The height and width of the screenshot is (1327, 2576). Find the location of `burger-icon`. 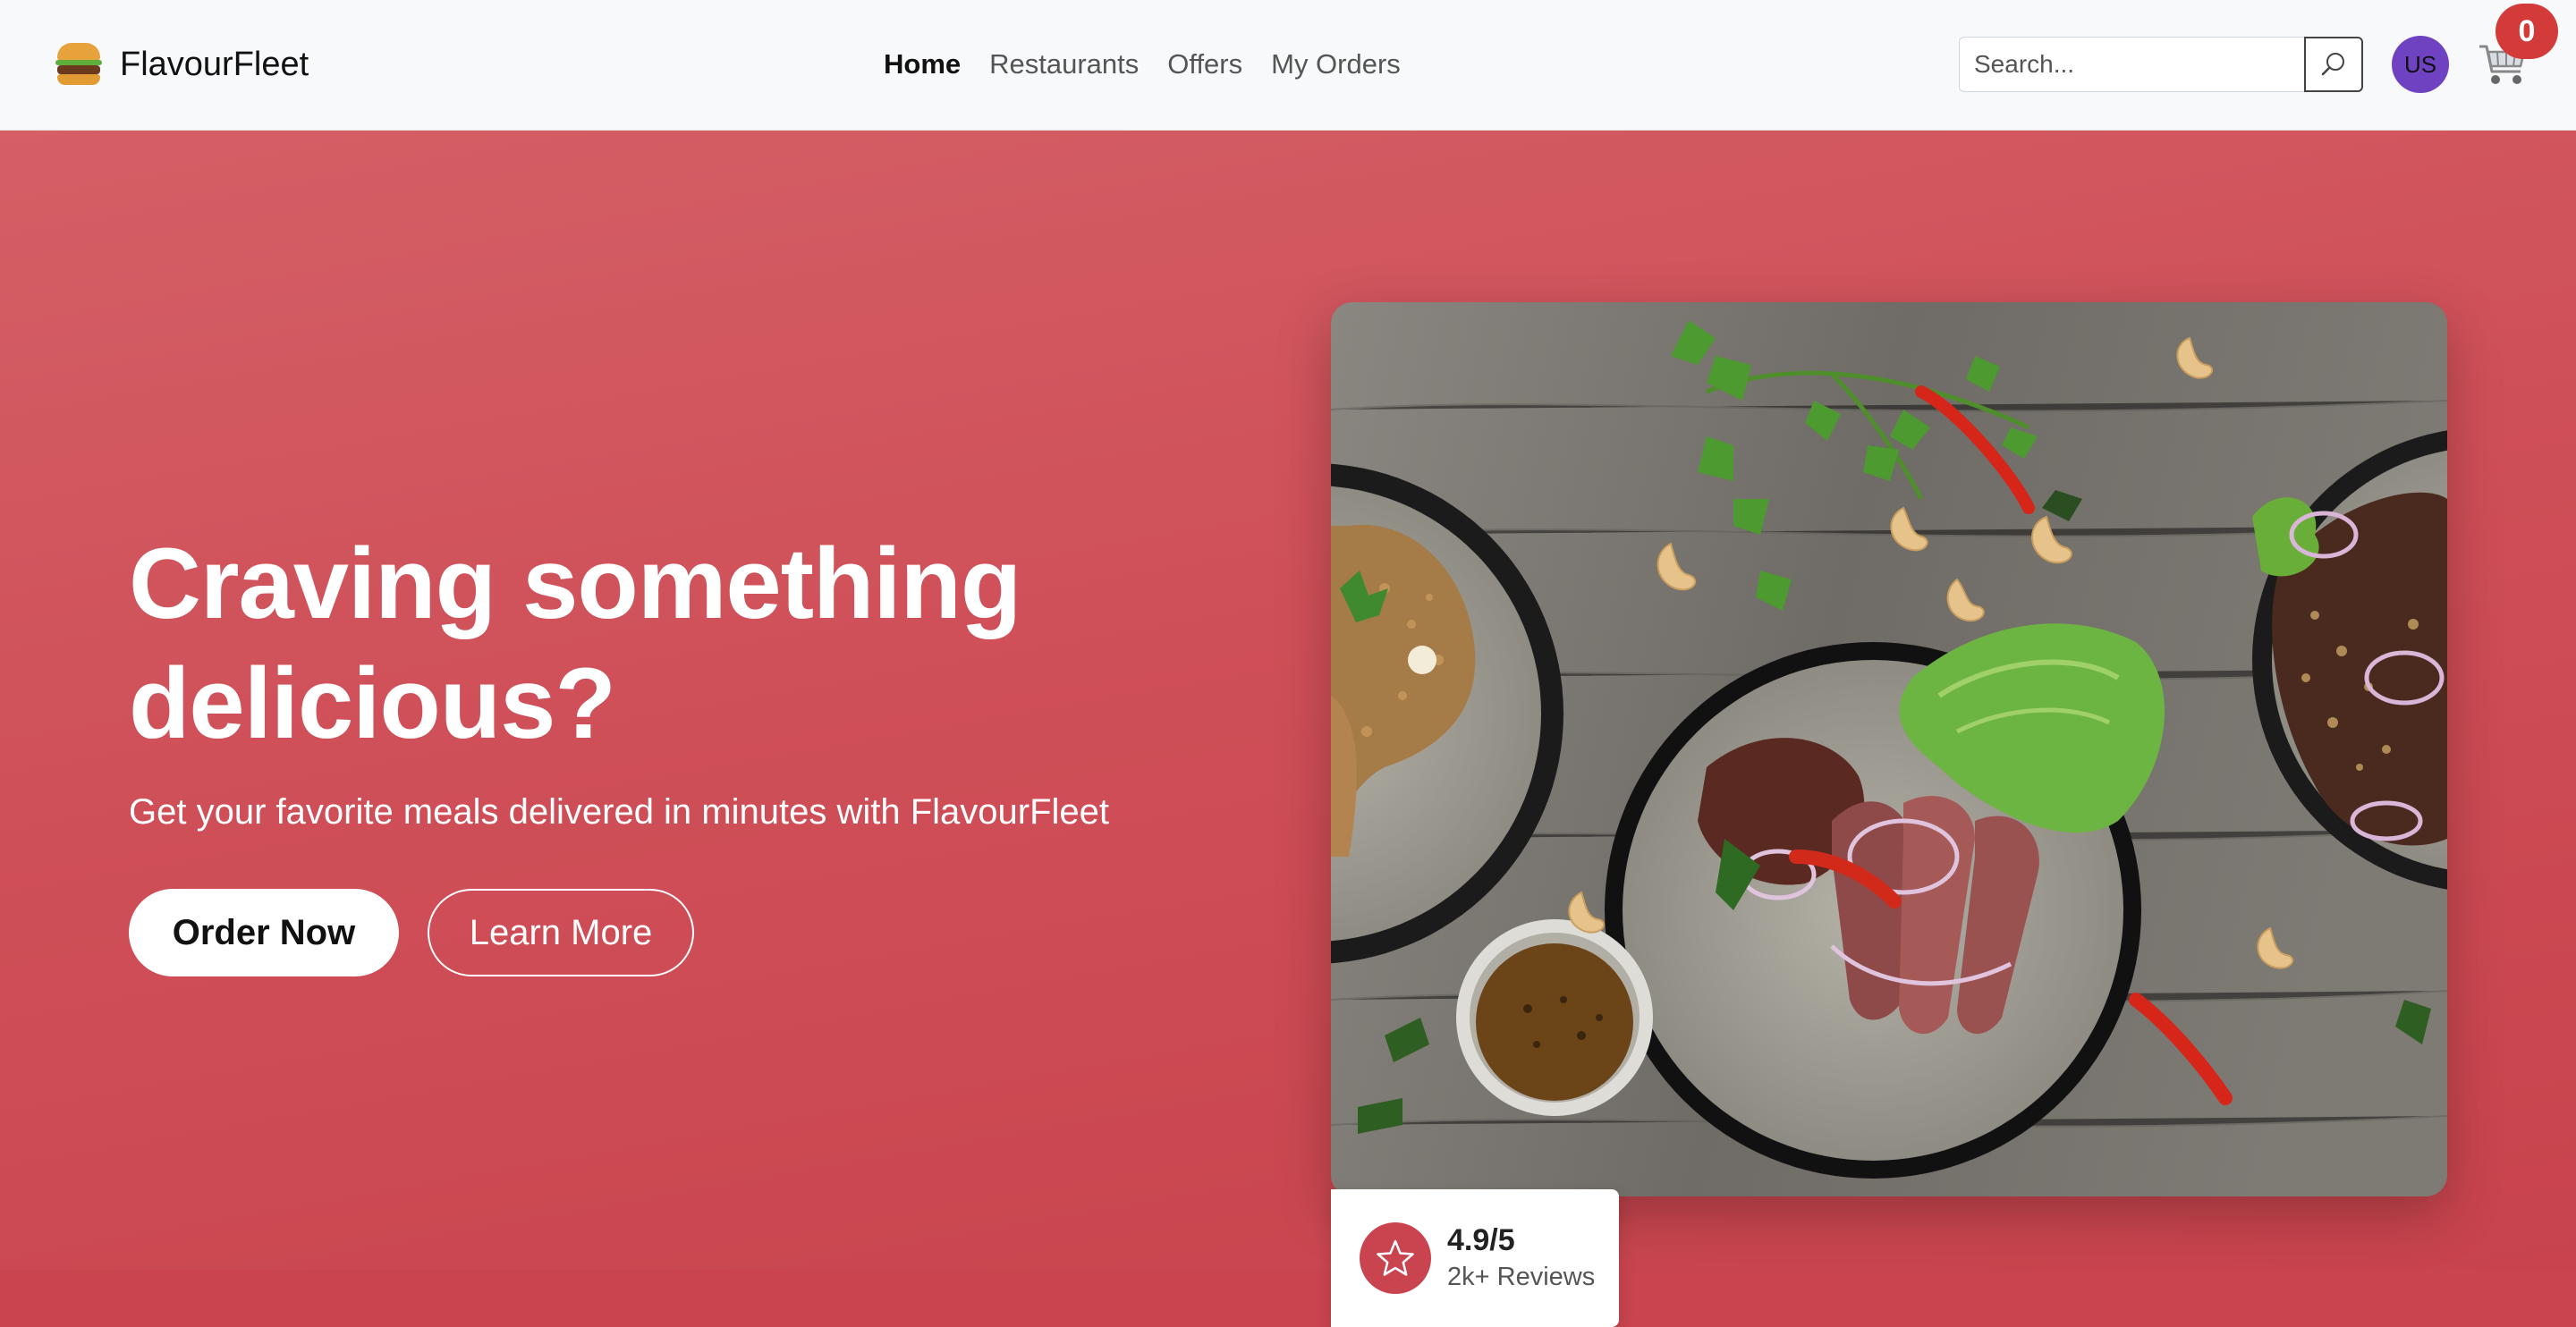

burger-icon is located at coordinates (79, 64).